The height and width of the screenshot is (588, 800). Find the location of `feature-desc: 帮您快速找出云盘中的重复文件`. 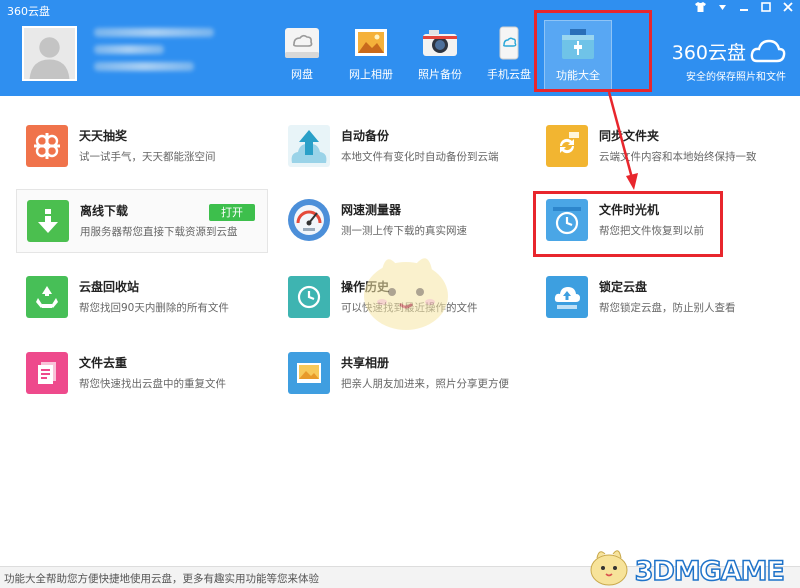

feature-desc: 帮您快速找出云盘中的重复文件 is located at coordinates (152, 384).